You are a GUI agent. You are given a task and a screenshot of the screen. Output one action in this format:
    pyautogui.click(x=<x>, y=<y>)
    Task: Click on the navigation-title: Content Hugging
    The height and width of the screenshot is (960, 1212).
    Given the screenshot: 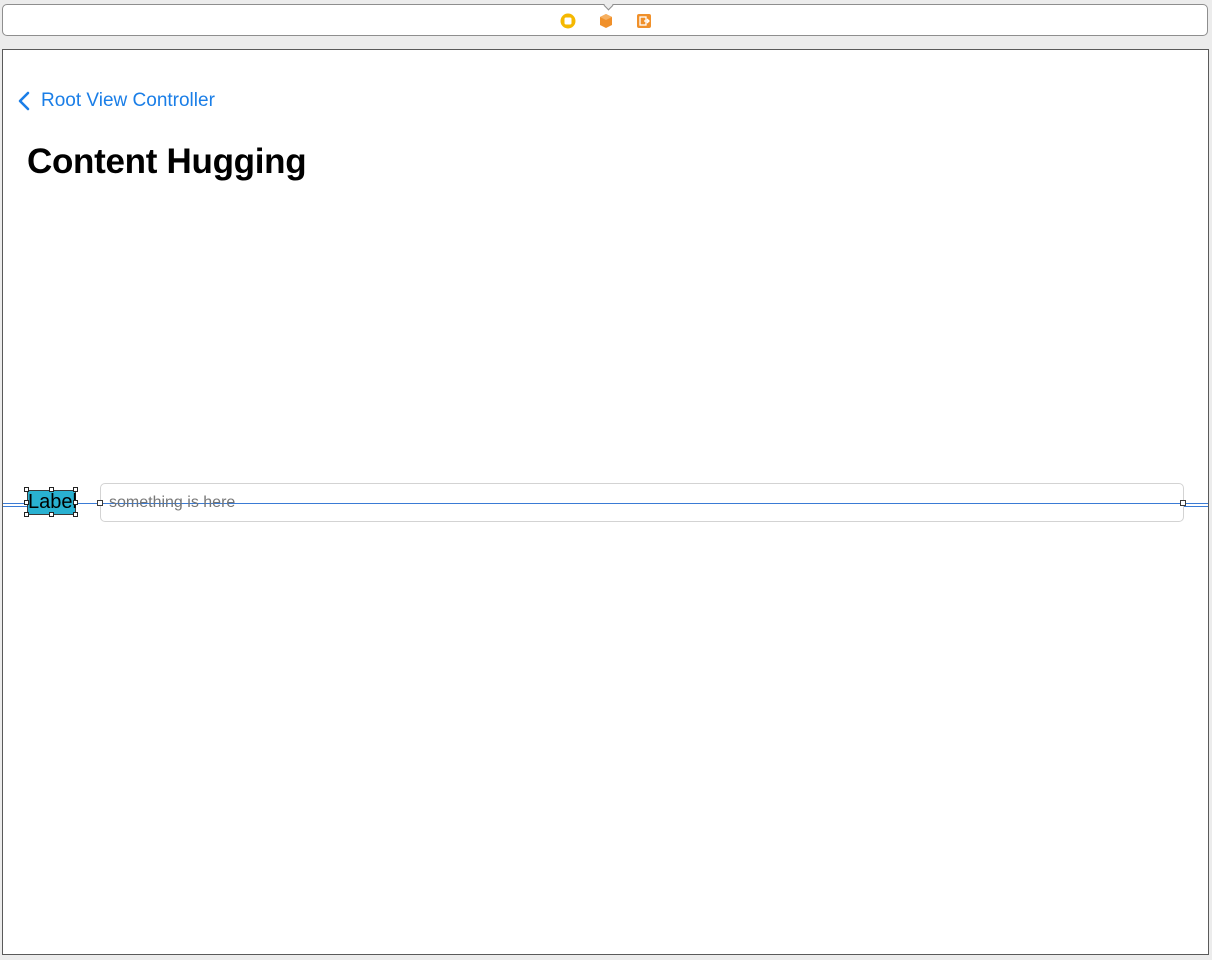 What is the action you would take?
    pyautogui.click(x=167, y=161)
    